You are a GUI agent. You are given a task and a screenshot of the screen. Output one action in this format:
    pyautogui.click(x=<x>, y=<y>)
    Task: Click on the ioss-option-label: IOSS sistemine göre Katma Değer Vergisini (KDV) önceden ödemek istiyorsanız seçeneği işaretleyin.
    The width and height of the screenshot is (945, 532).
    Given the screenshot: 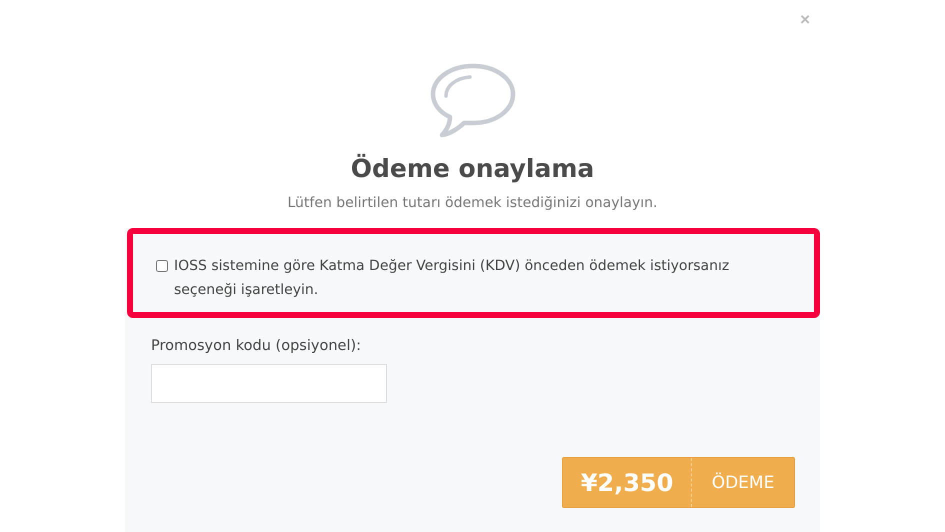 What is the action you would take?
    pyautogui.click(x=452, y=278)
    